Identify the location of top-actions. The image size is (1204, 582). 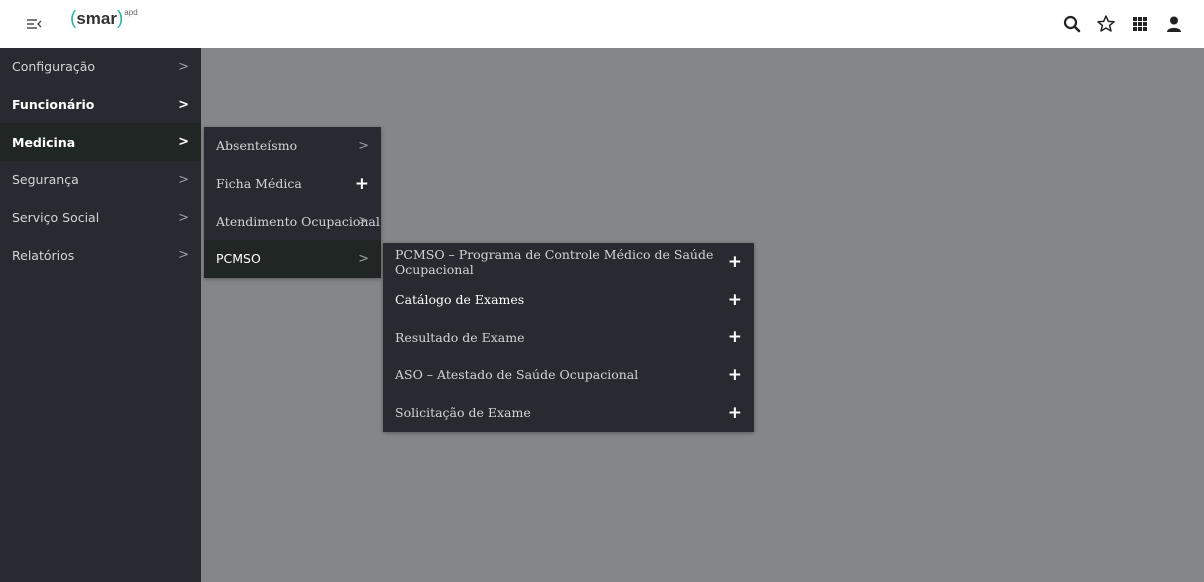
(1123, 24).